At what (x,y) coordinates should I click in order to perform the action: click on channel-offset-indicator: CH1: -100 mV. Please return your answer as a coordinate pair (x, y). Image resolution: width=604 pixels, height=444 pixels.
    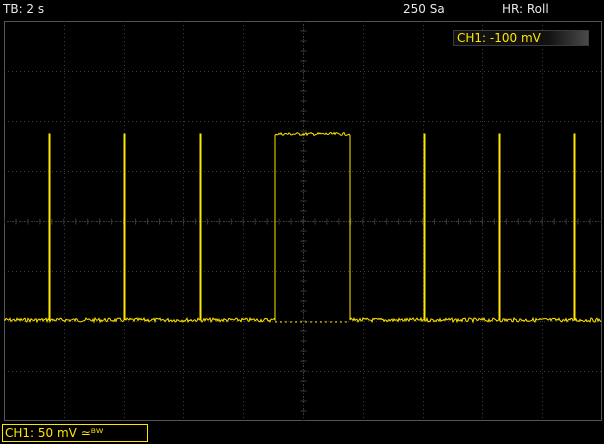
    Looking at the image, I should click on (521, 38).